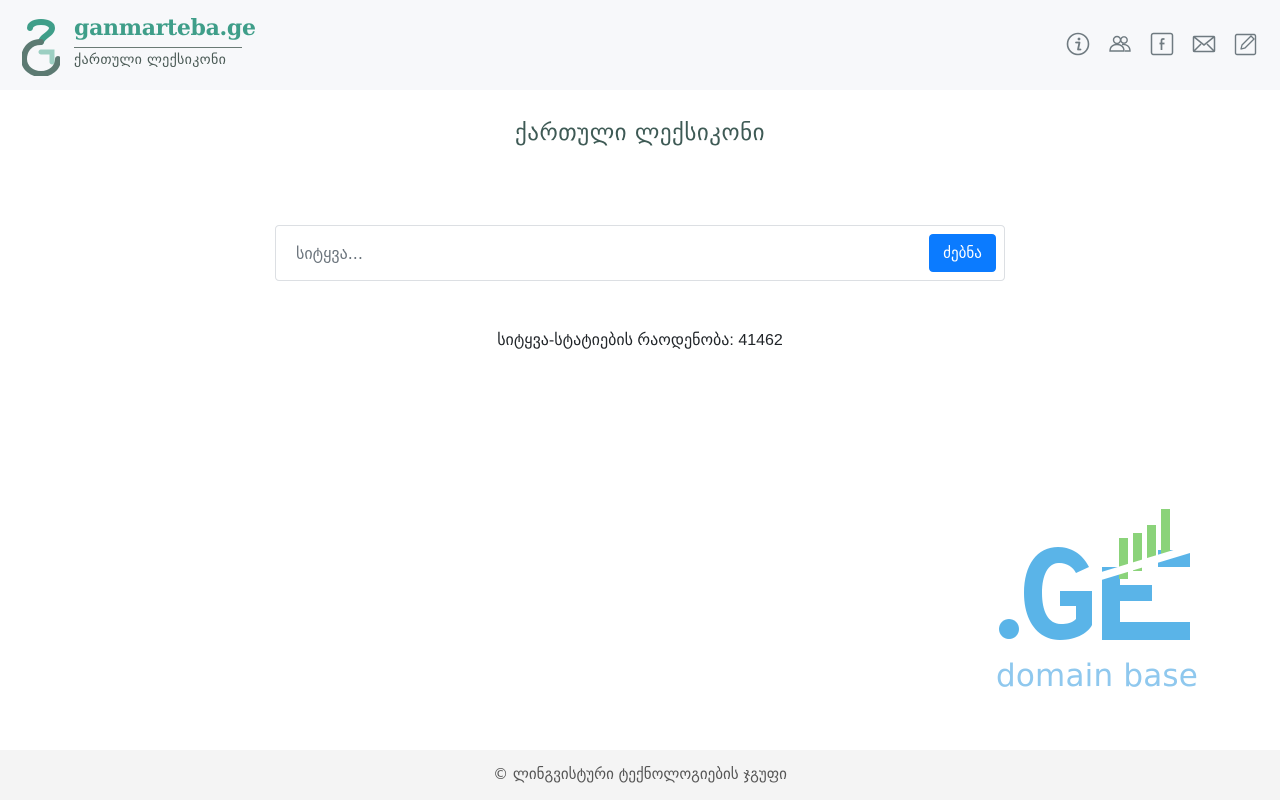 This screenshot has width=1280, height=800. What do you see at coordinates (41, 47) in the screenshot?
I see `logo-mark-icon` at bounding box center [41, 47].